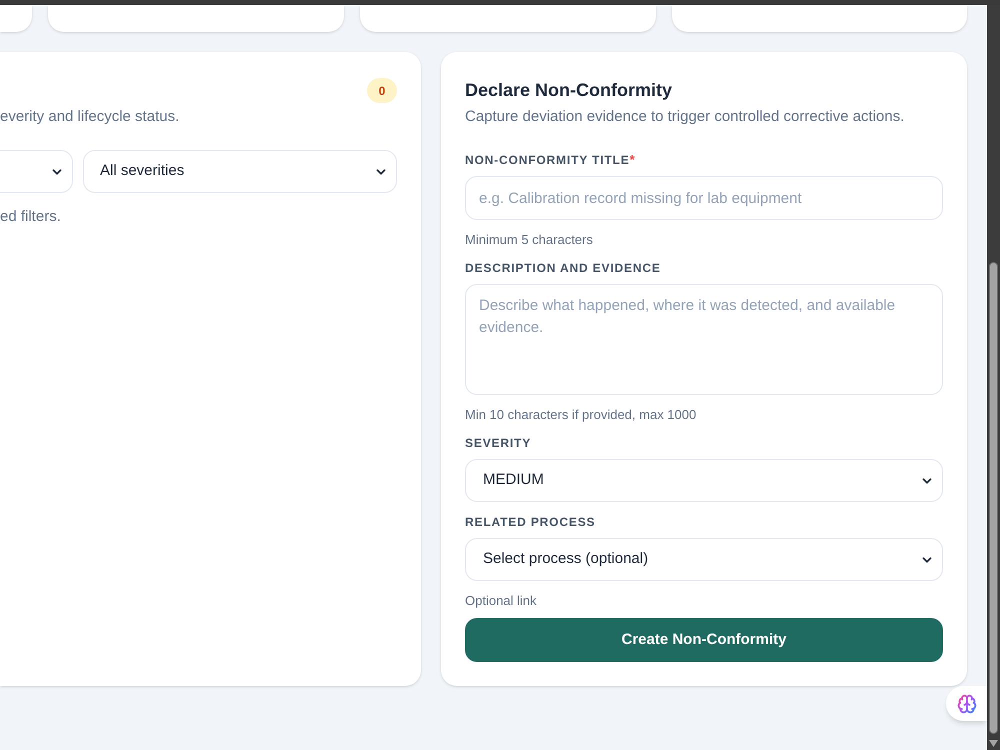 The height and width of the screenshot is (750, 1000). What do you see at coordinates (529, 240) in the screenshot?
I see `field-hint: Minimum 5 characters` at bounding box center [529, 240].